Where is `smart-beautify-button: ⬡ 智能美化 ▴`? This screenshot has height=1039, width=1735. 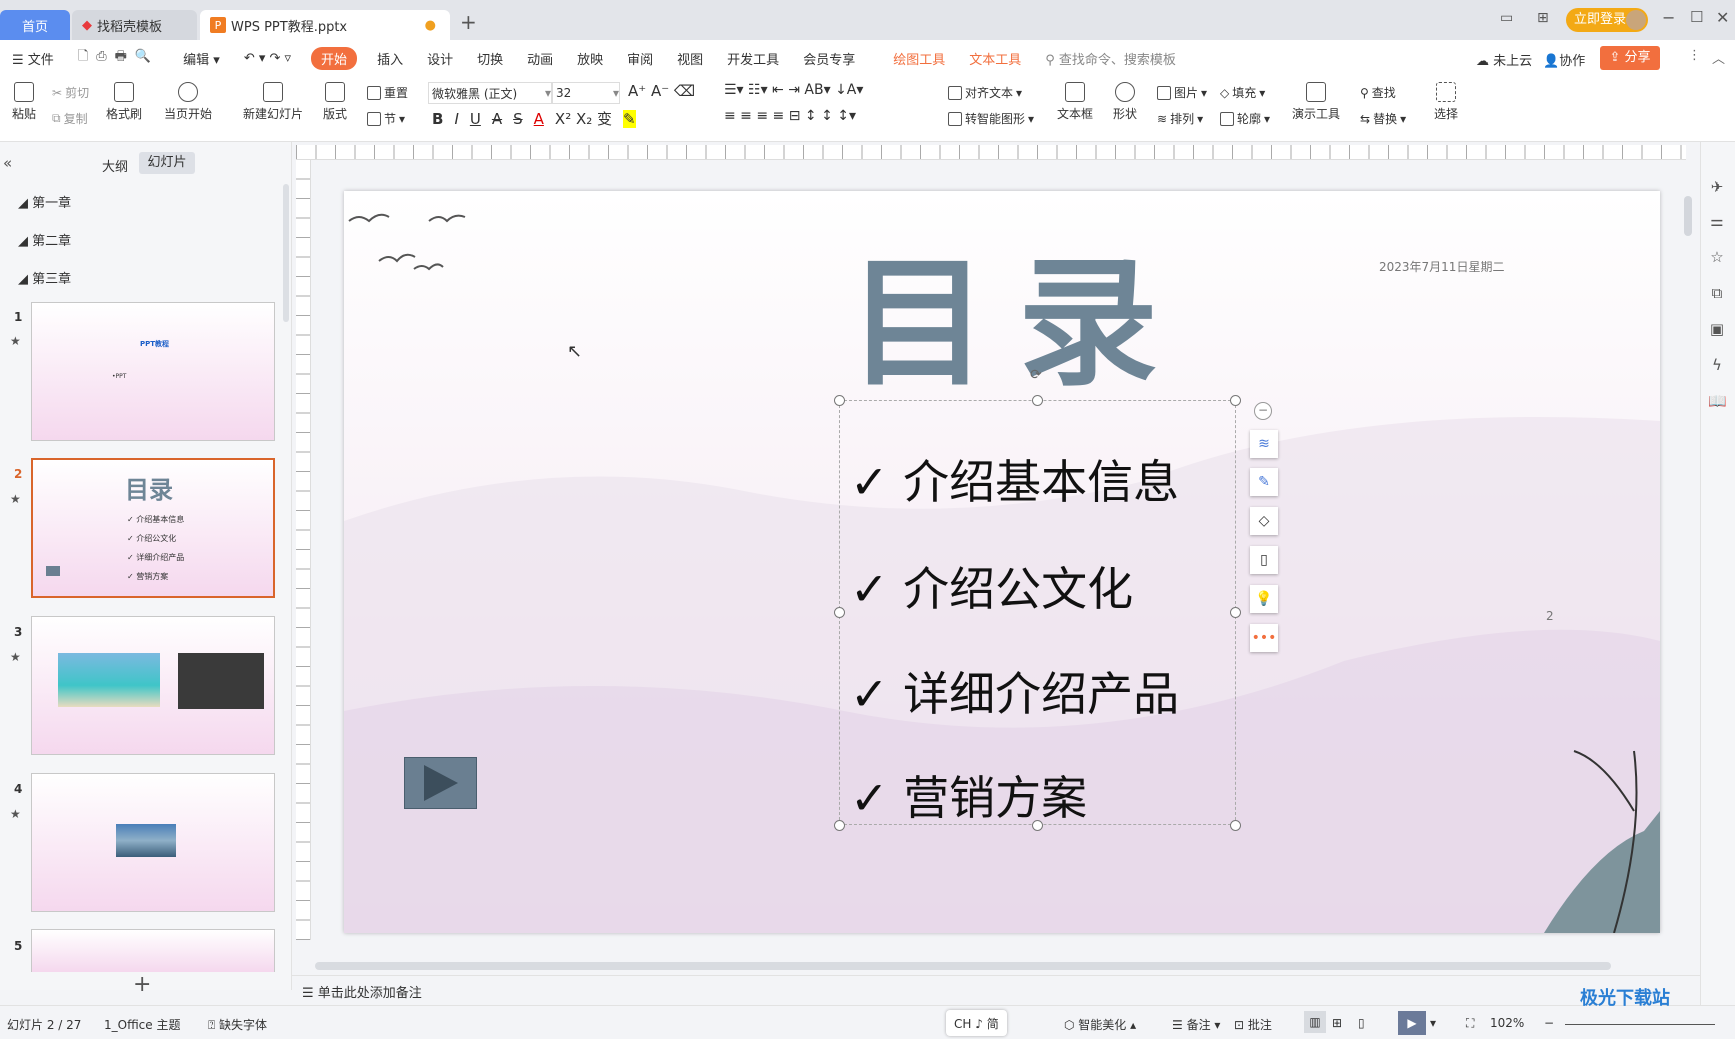
smart-beautify-button: ⬡ 智能美化 ▴ is located at coordinates (1100, 1024).